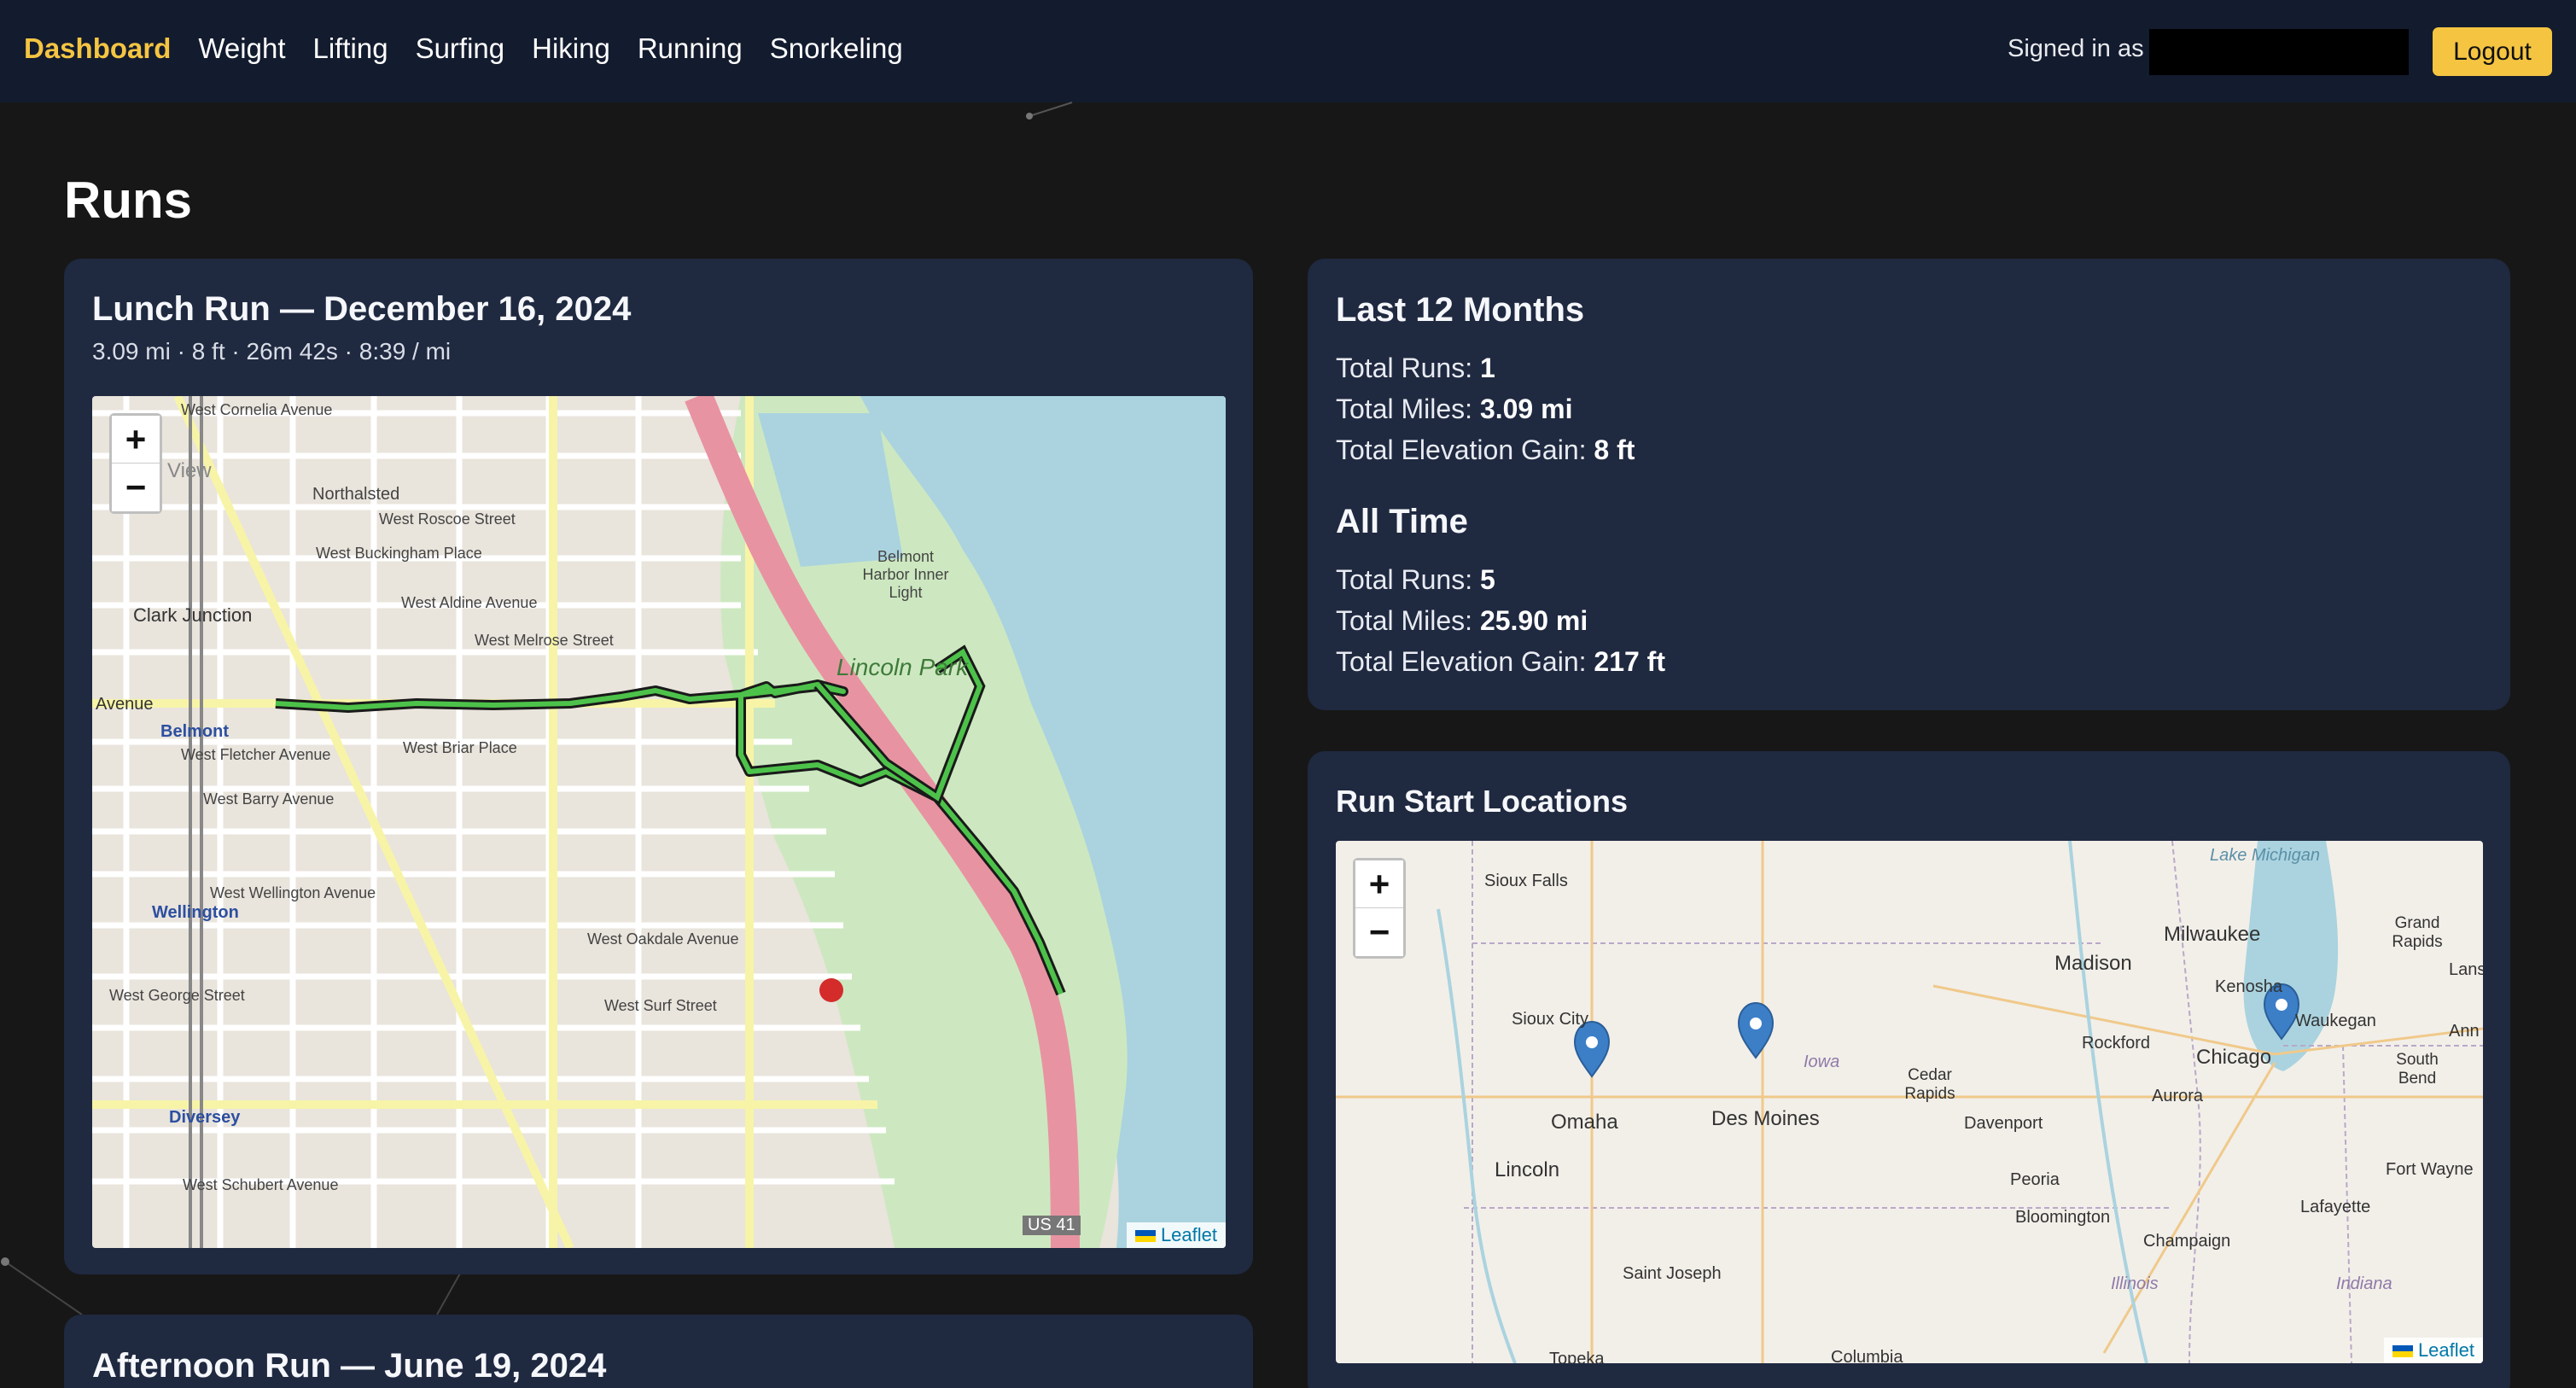  What do you see at coordinates (2364, 1283) in the screenshot?
I see `state-label: Indiana` at bounding box center [2364, 1283].